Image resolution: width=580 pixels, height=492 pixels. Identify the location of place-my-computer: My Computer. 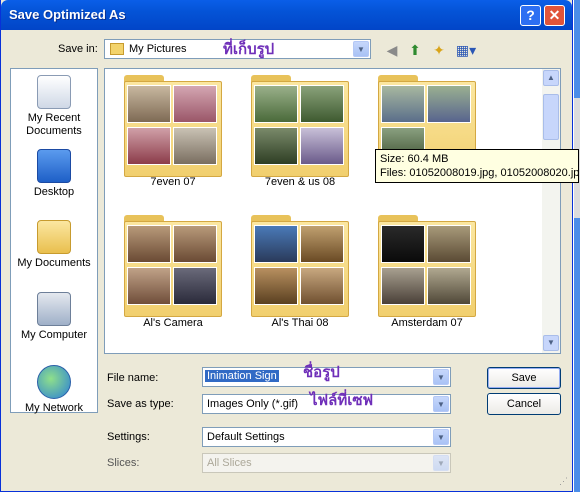
(54, 317).